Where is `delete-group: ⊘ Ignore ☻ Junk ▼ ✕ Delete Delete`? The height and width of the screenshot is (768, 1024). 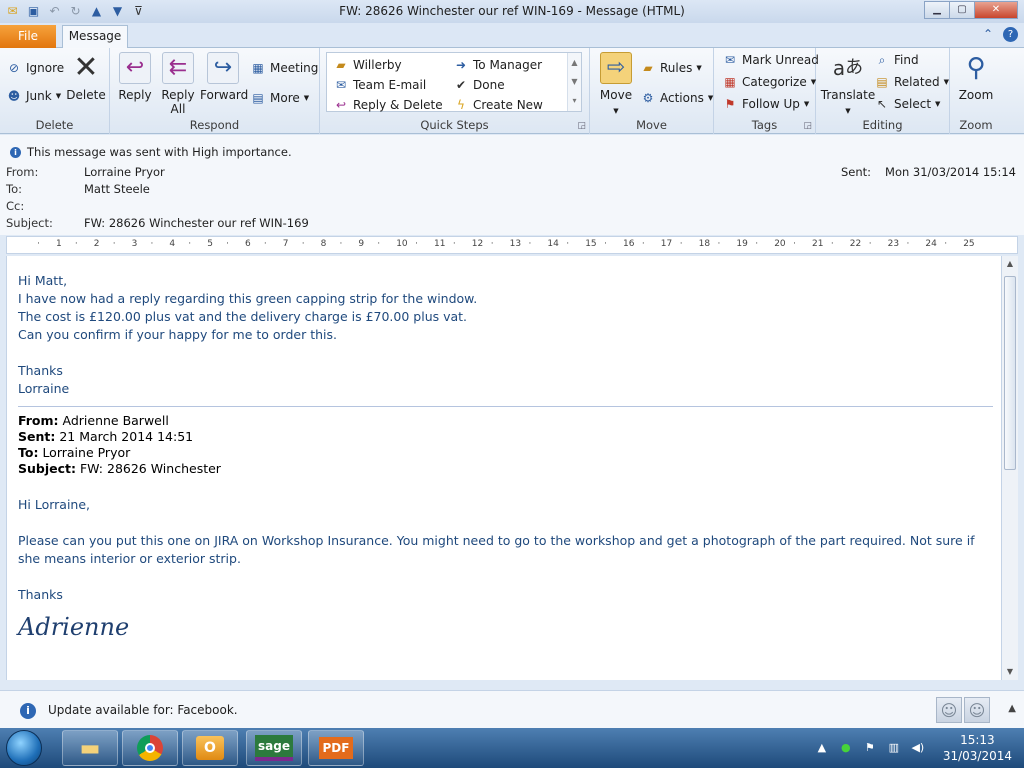
delete-group: ⊘ Ignore ☻ Junk ▼ ✕ Delete Delete is located at coordinates (55, 91).